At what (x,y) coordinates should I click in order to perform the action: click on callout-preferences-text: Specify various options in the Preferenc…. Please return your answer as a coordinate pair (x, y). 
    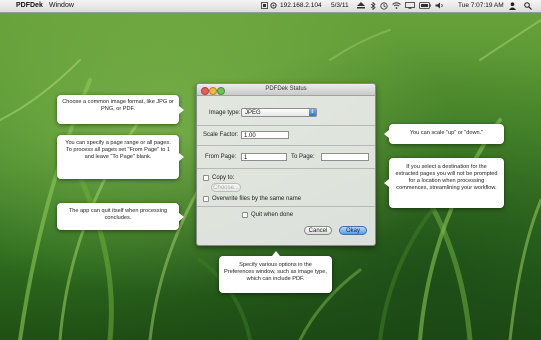
    Looking at the image, I should click on (275, 272).